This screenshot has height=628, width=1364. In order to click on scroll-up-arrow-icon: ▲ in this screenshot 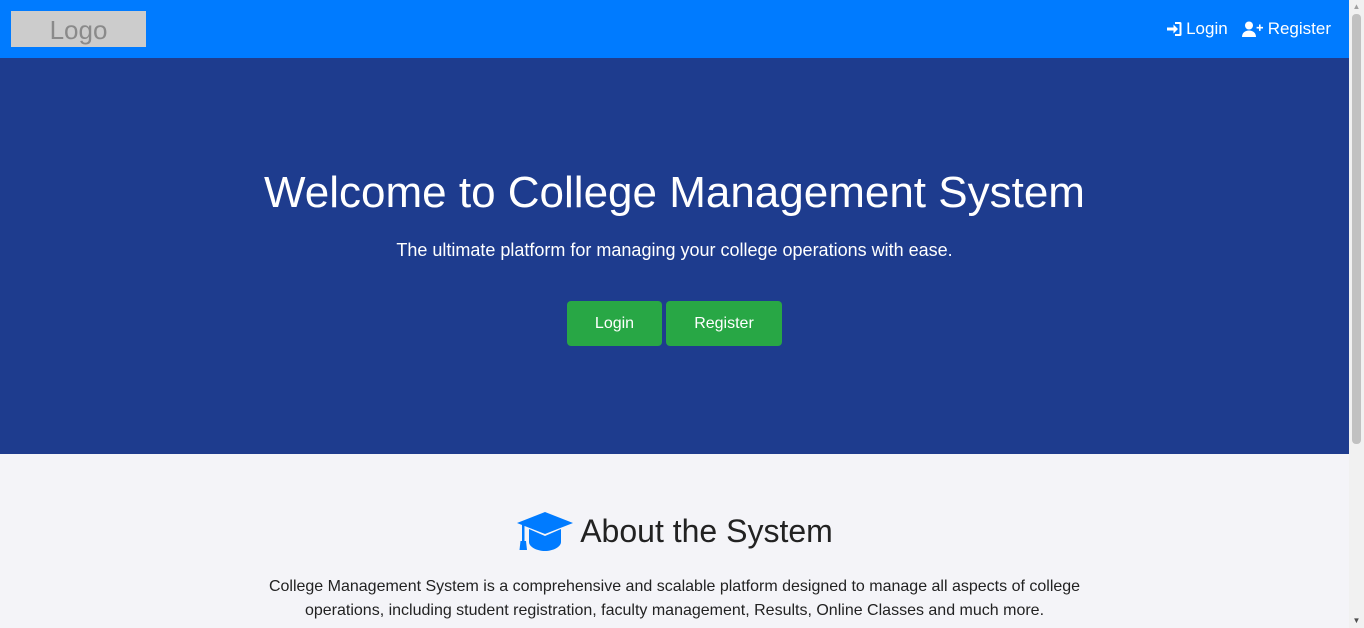, I will do `click(1356, 7)`.